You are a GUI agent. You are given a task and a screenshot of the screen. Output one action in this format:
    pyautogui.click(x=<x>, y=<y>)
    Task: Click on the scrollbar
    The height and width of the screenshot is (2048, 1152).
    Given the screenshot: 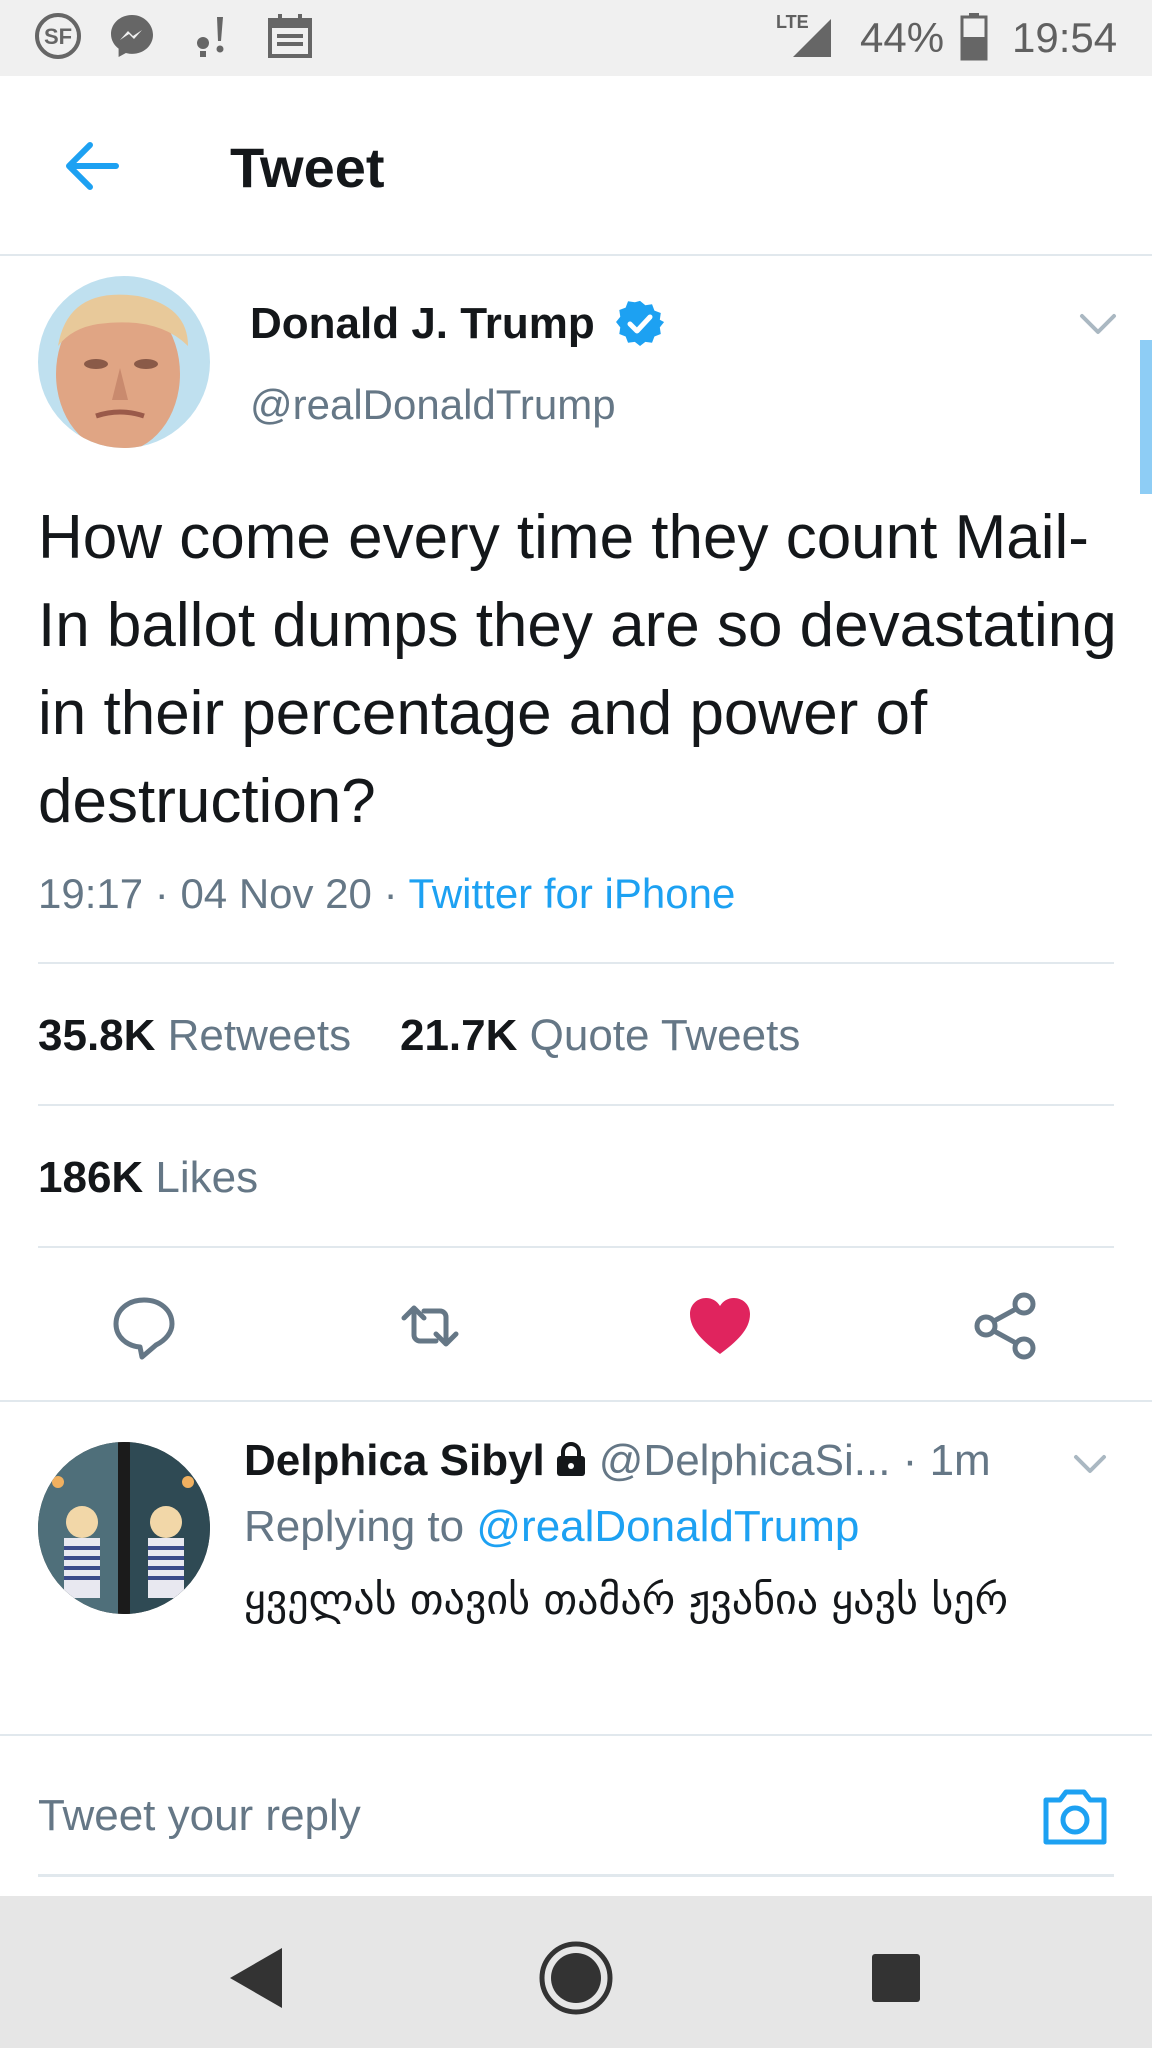 What is the action you would take?
    pyautogui.click(x=1146, y=417)
    